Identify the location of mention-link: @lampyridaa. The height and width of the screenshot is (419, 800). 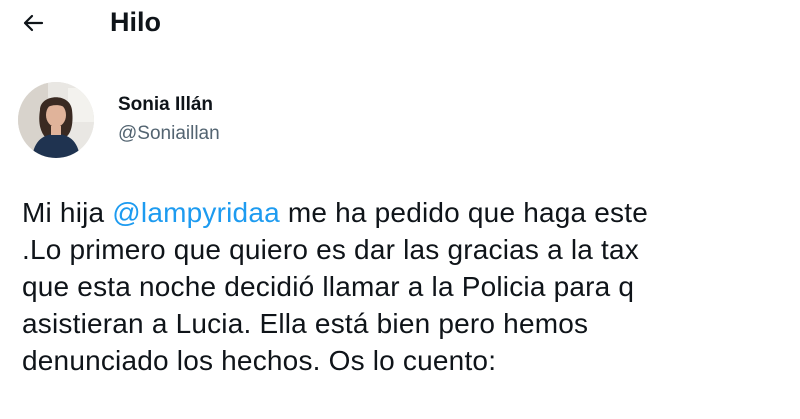
(196, 212).